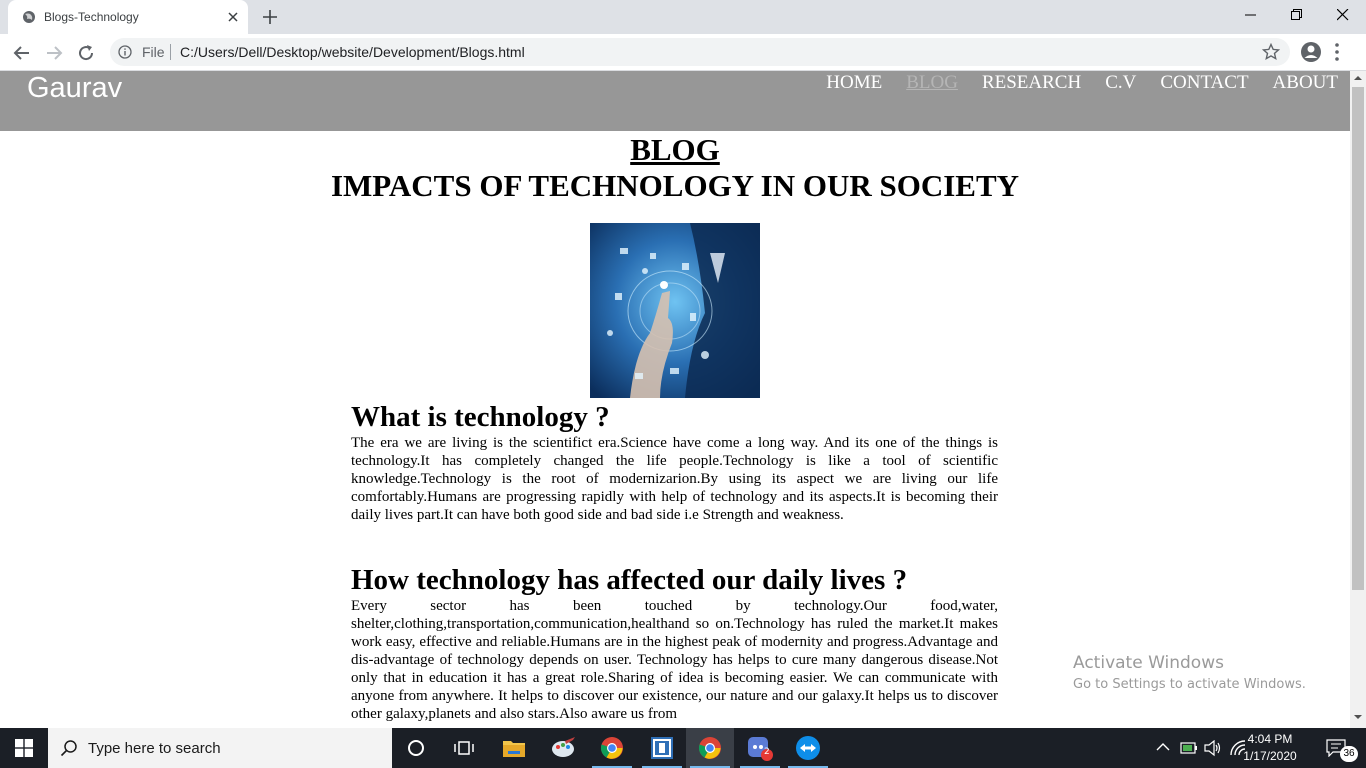 This screenshot has width=1366, height=768. Describe the element at coordinates (1337, 52) in the screenshot. I see `more-menu-icon` at that location.